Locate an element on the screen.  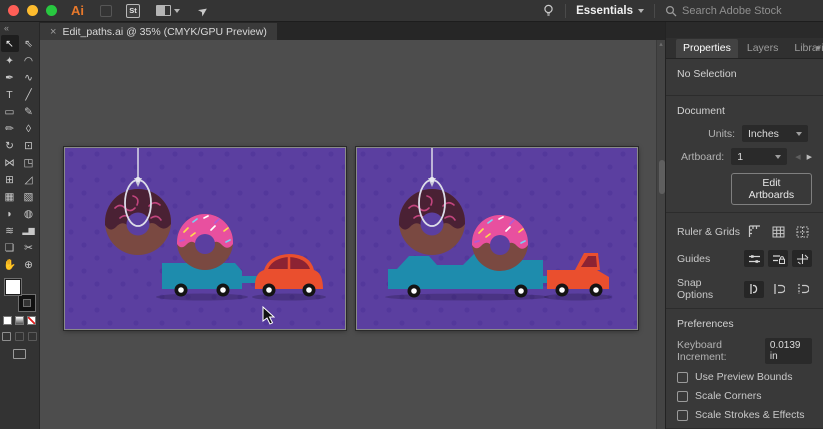
shaper-tool: ✏ is located at coordinates (10, 128).